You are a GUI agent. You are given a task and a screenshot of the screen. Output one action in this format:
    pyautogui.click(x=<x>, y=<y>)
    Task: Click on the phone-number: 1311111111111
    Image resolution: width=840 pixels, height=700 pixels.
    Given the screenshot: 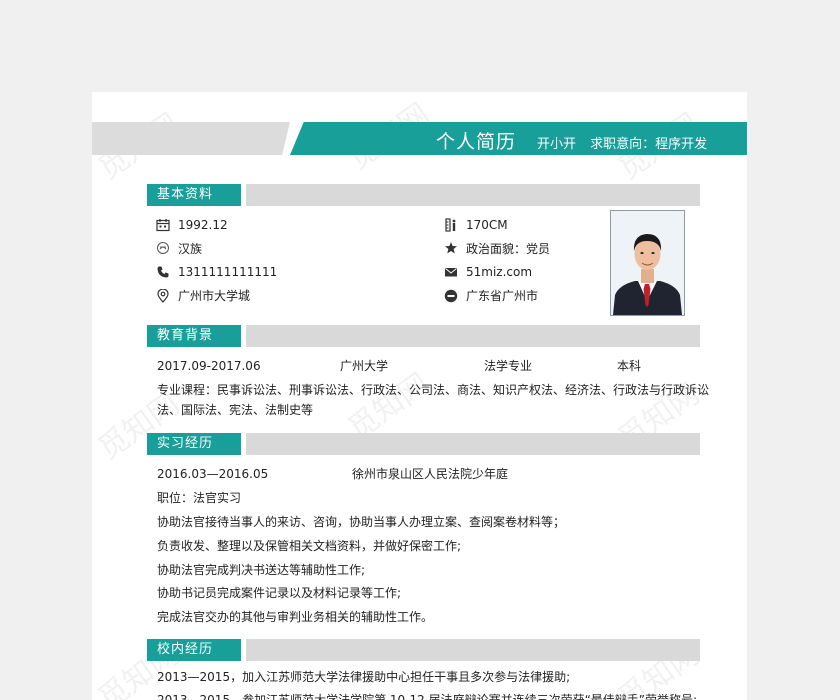 What is the action you would take?
    pyautogui.click(x=228, y=272)
    